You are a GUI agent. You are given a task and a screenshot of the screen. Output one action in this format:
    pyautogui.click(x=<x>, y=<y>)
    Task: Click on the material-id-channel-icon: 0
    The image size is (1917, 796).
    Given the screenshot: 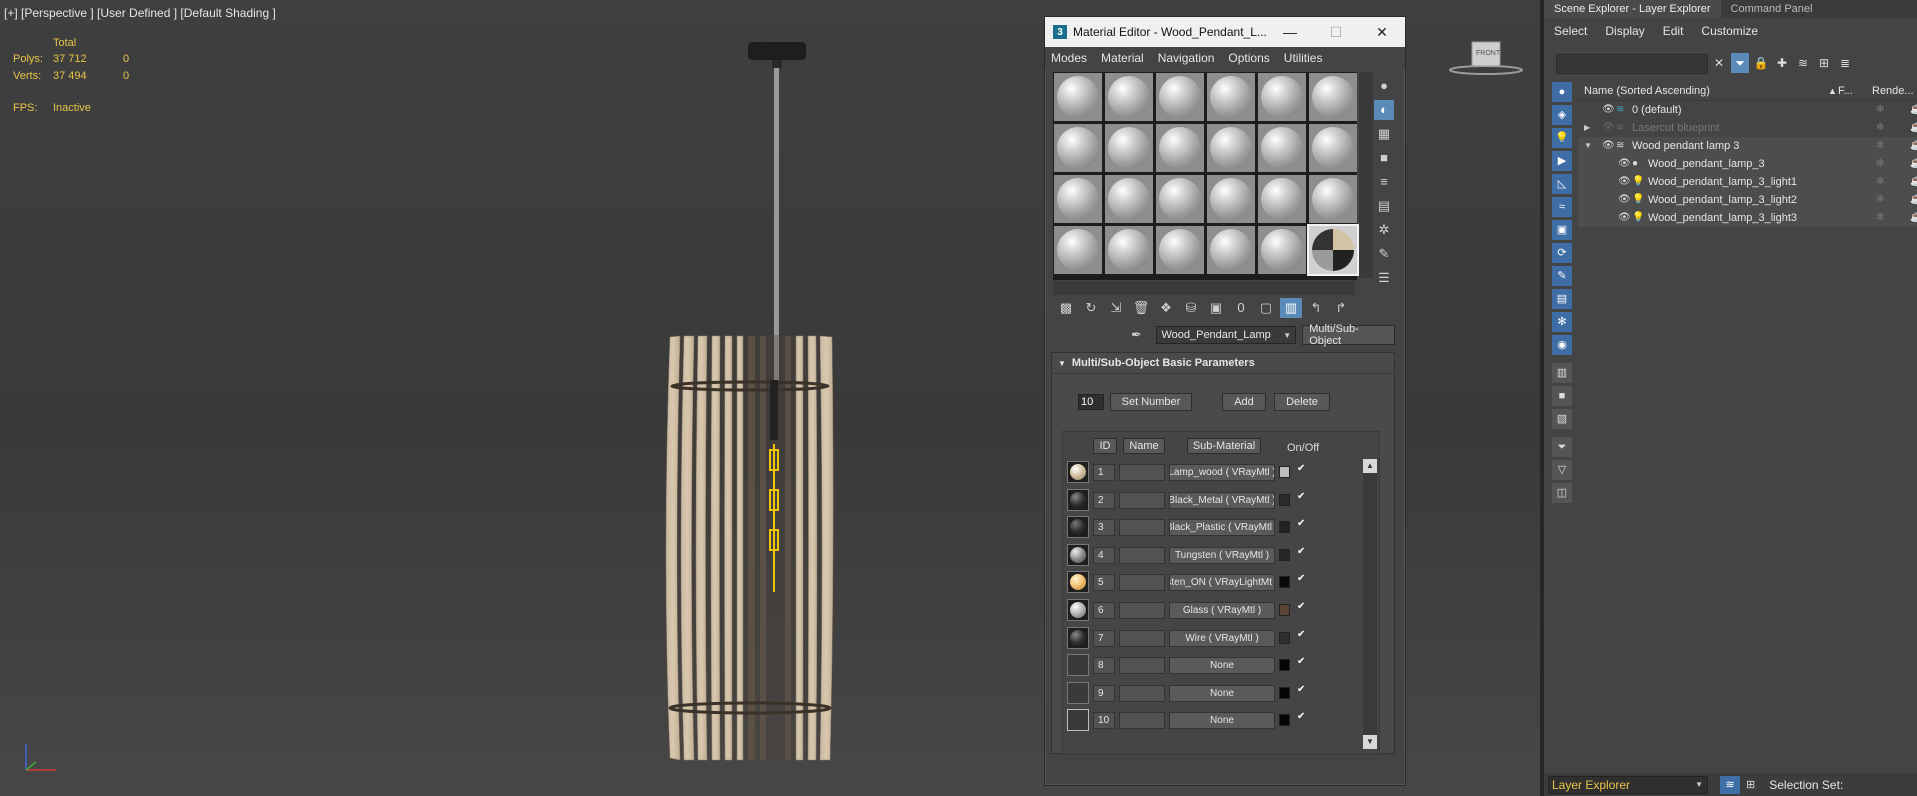 What is the action you would take?
    pyautogui.click(x=1241, y=308)
    